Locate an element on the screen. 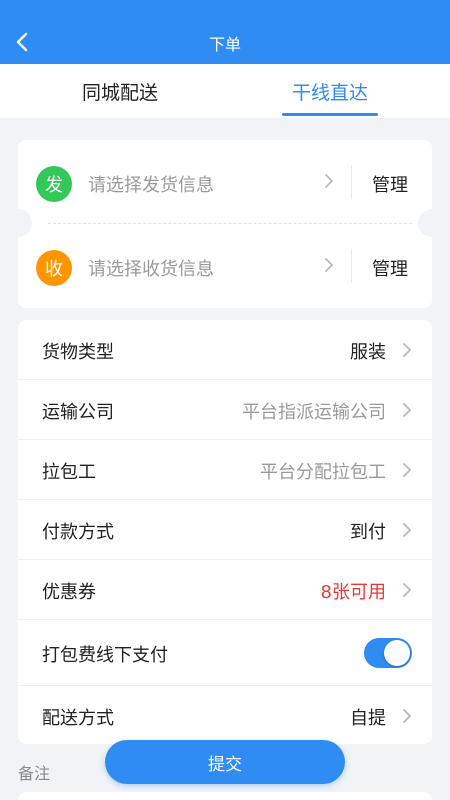 The image size is (450, 800). row-label: 优惠券 is located at coordinates (69, 592).